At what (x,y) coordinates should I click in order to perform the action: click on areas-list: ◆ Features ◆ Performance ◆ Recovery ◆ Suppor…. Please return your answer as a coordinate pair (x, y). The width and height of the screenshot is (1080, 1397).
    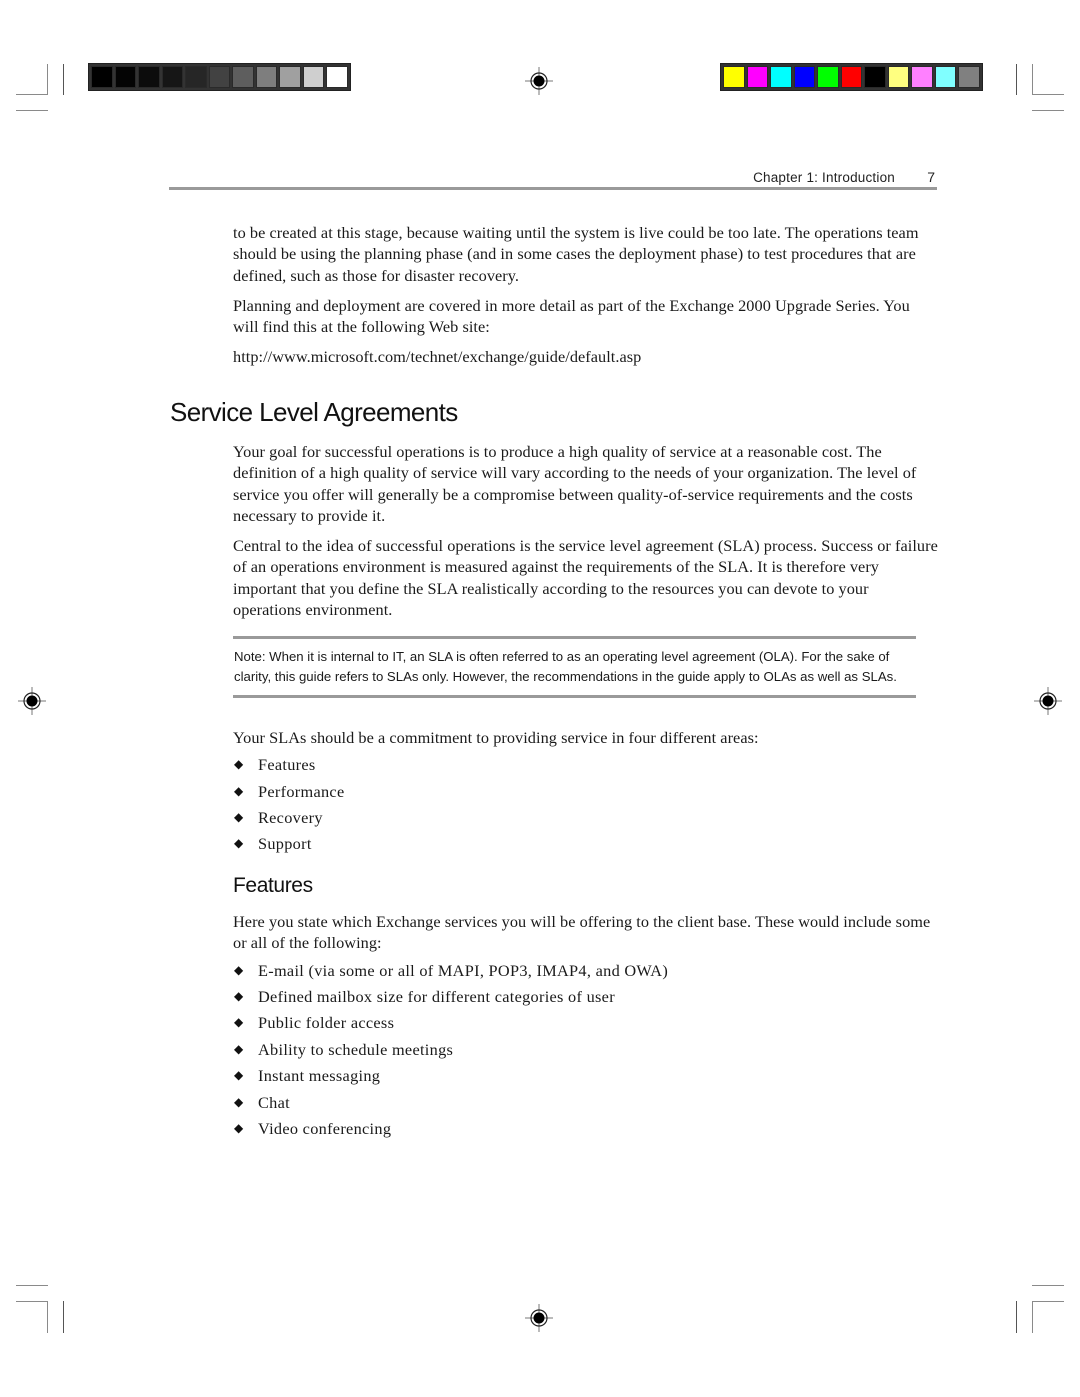
    Looking at the image, I should click on (585, 807).